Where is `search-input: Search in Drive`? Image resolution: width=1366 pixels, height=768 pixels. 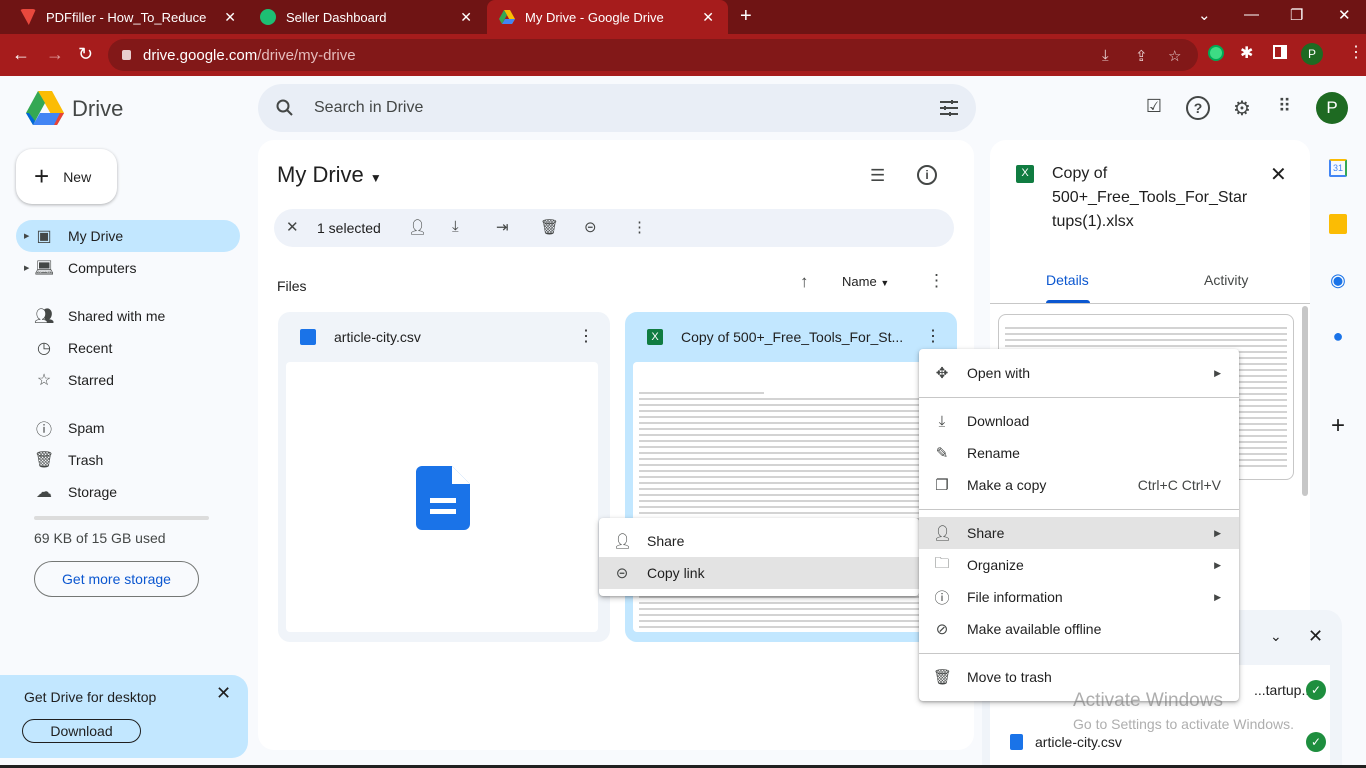 search-input: Search in Drive is located at coordinates (368, 108).